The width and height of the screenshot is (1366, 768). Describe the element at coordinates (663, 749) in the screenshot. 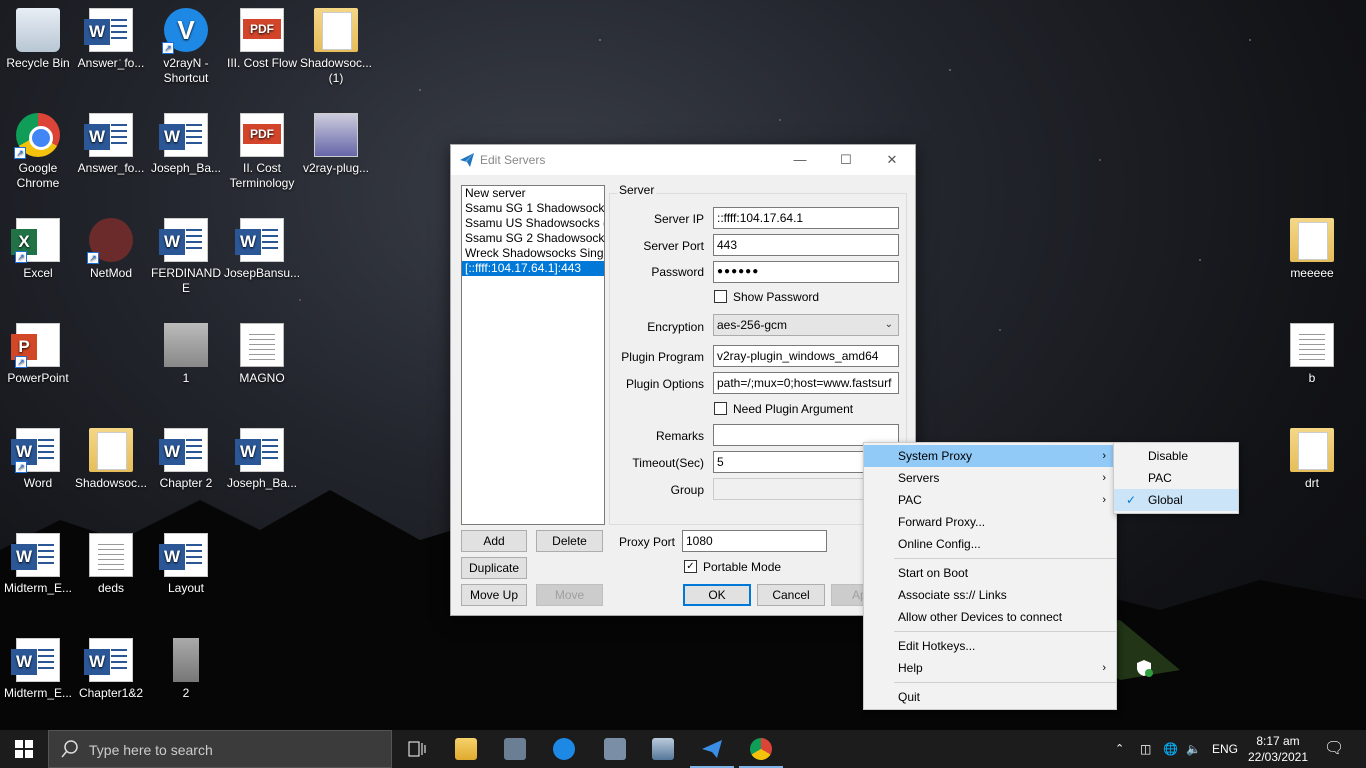

I see `app-taskbar-icon` at that location.